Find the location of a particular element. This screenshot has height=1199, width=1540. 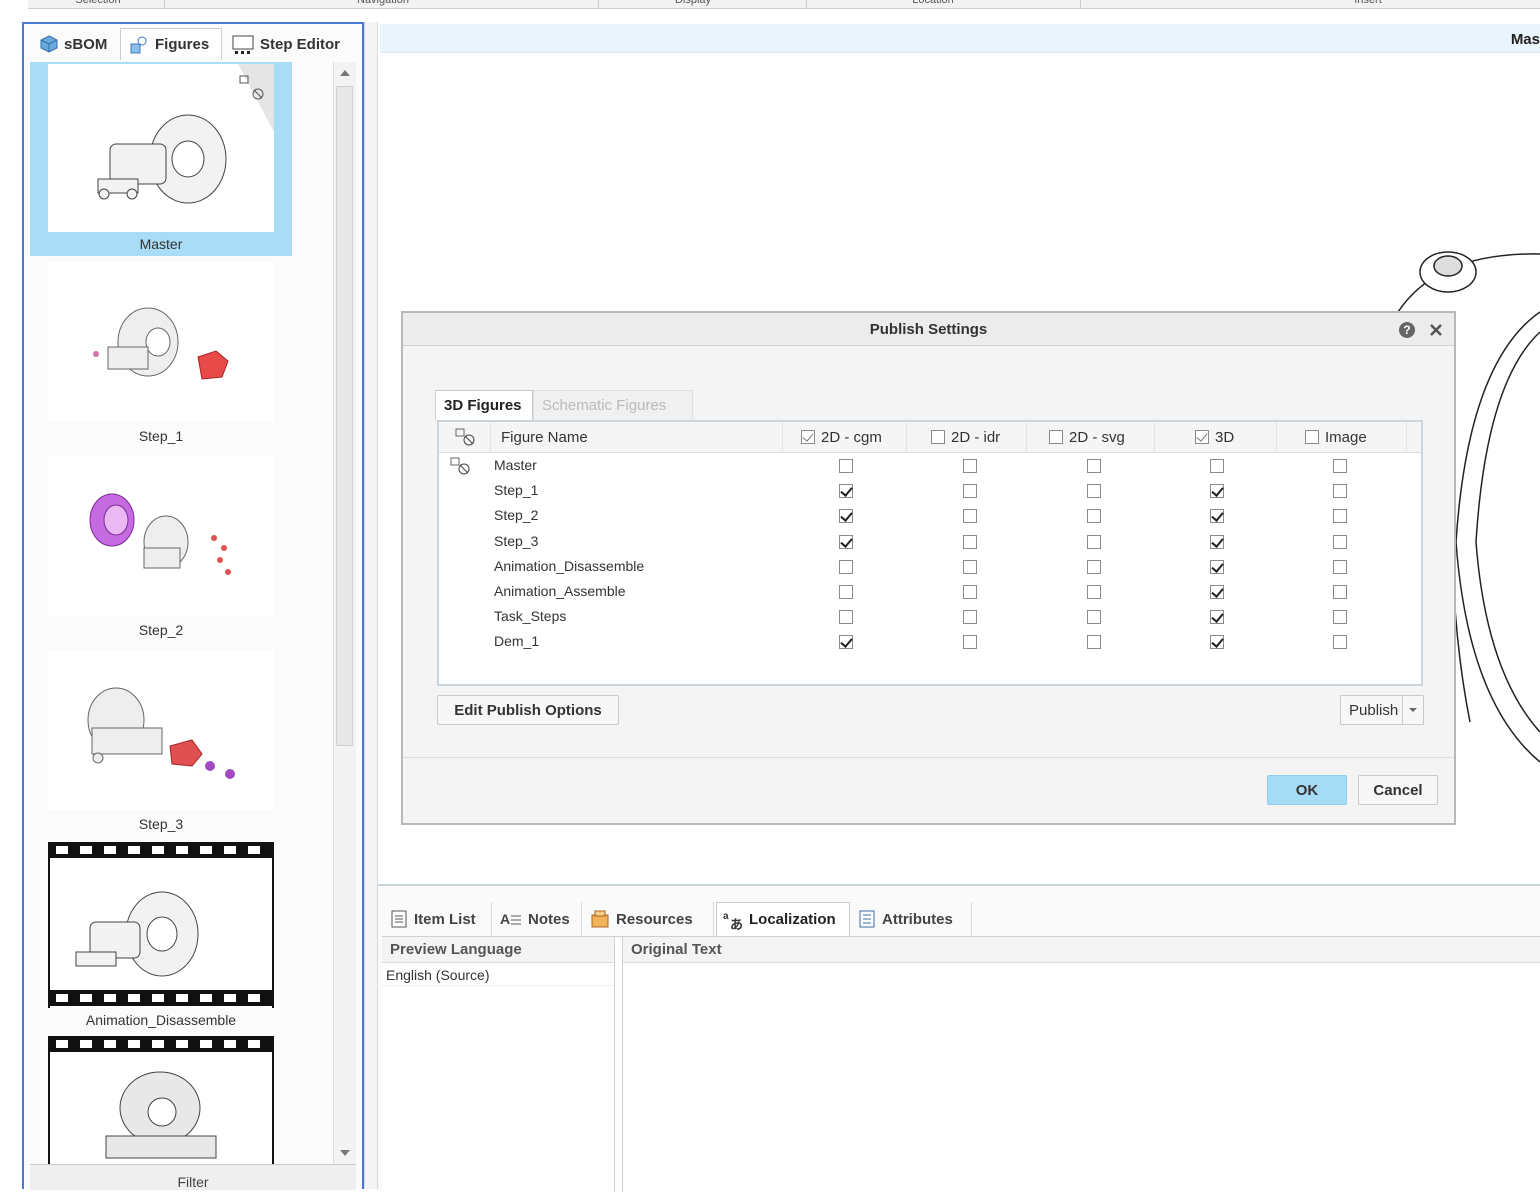

thumbnail-step-1: Step_1 is located at coordinates (161, 355).